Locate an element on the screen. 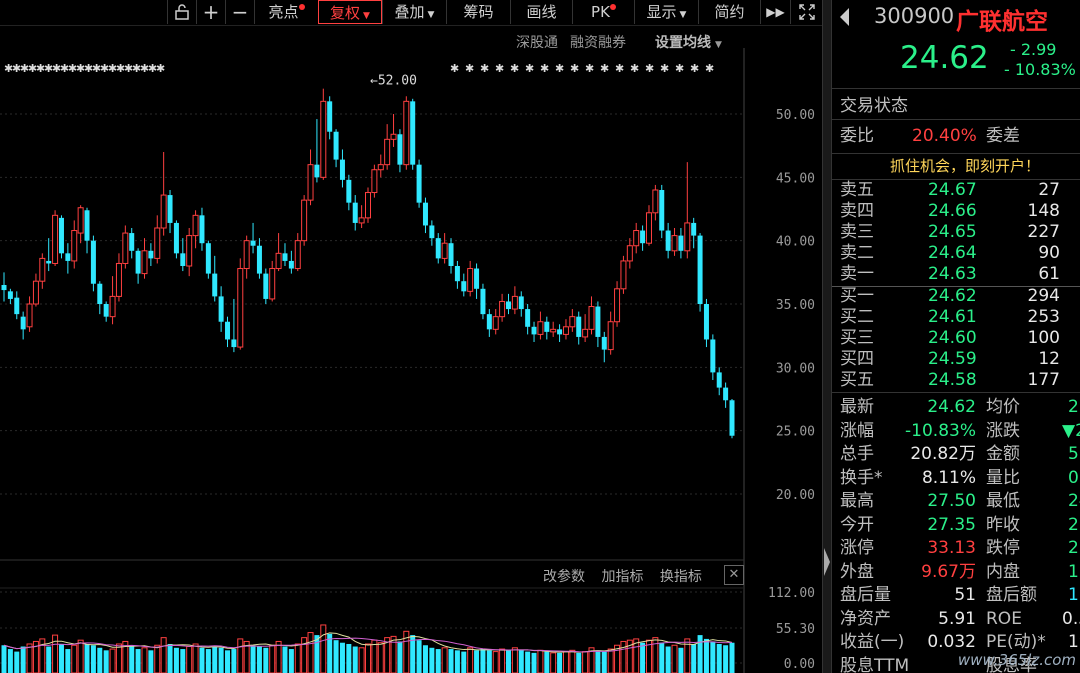 This screenshot has height=673, width=1080. ask-row: 卖二 24.64 90 is located at coordinates (956, 253).